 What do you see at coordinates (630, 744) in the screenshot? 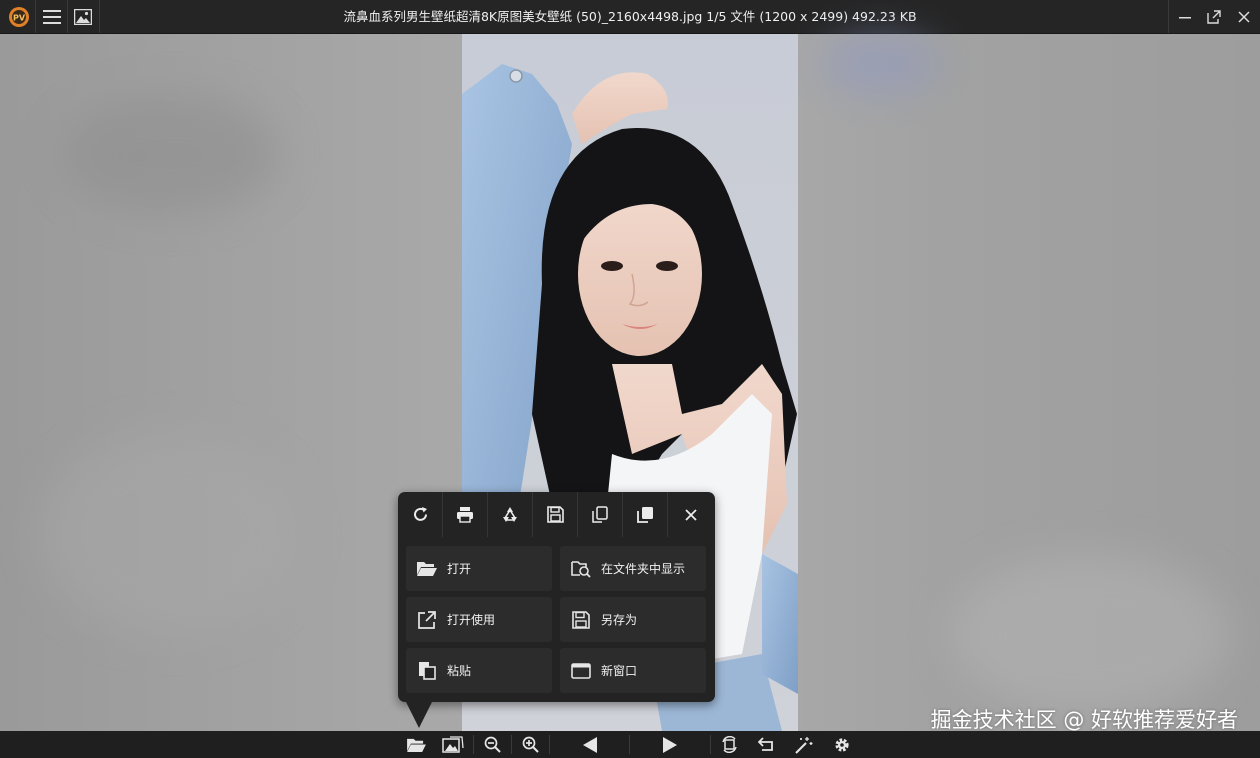
I see `bottom-toolbar` at bounding box center [630, 744].